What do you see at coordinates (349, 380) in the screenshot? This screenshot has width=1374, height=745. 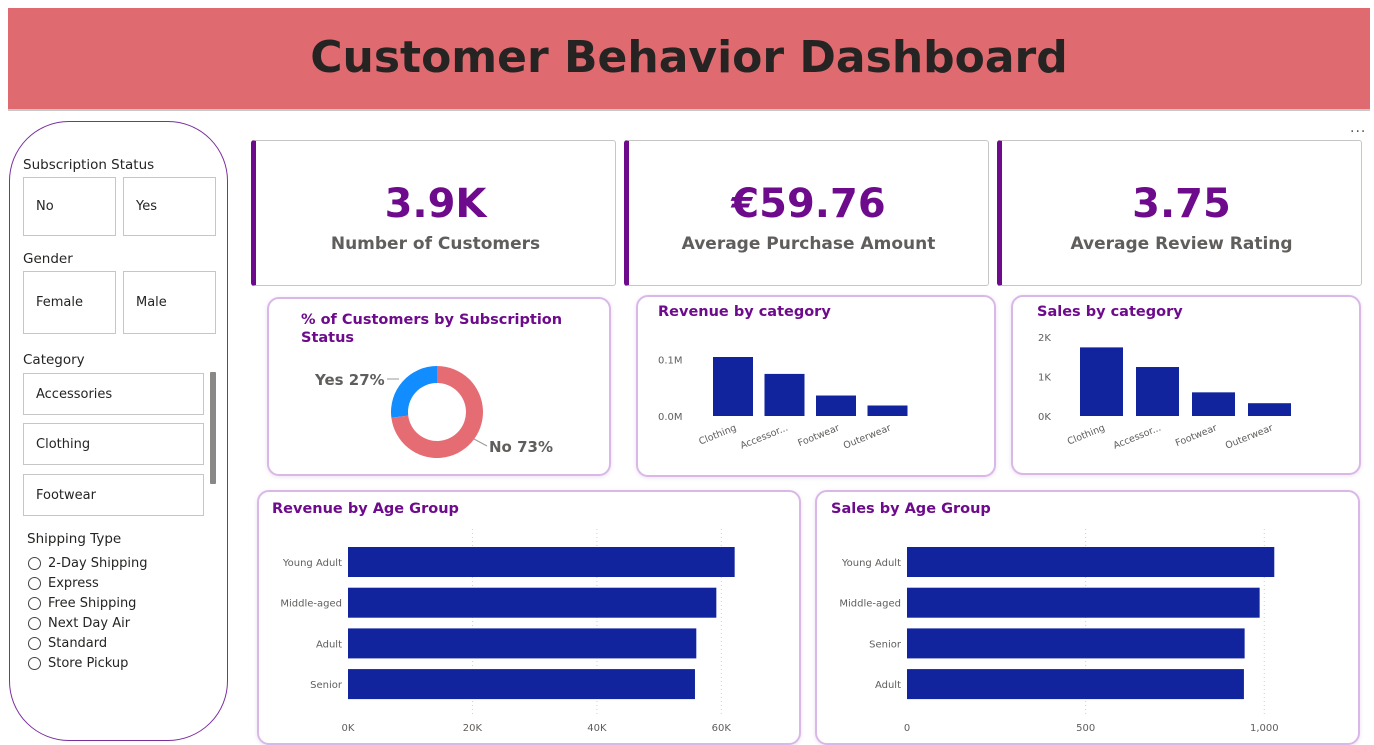 I see `donut-label-yes: Yes 27%` at bounding box center [349, 380].